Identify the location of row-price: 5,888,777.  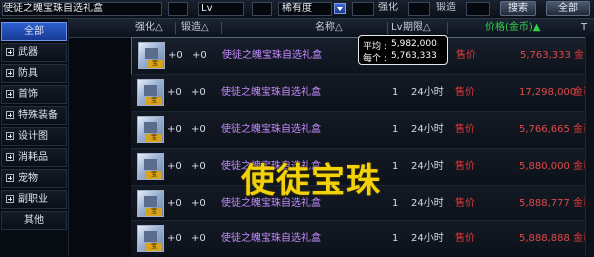
(544, 203).